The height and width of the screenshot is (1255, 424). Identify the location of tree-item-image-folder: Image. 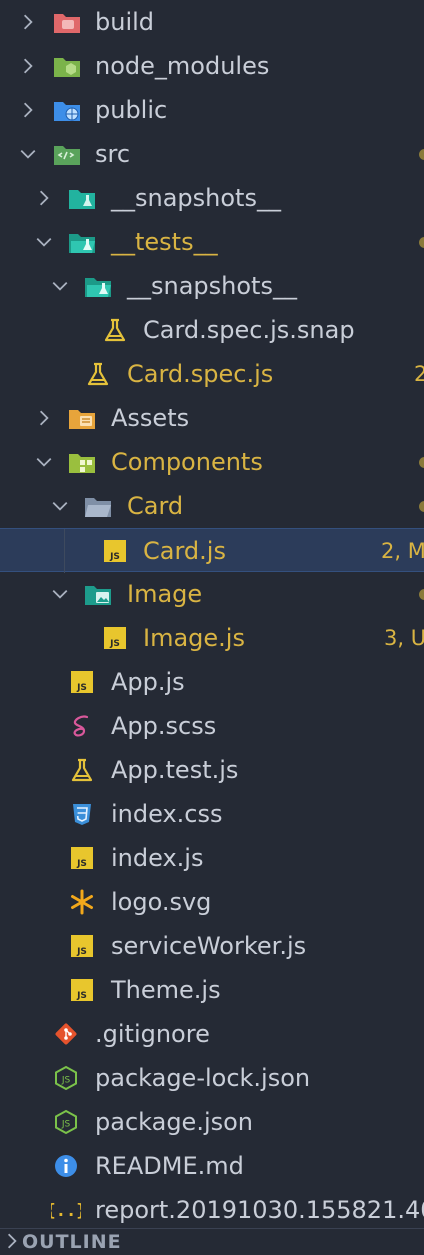
(212, 594).